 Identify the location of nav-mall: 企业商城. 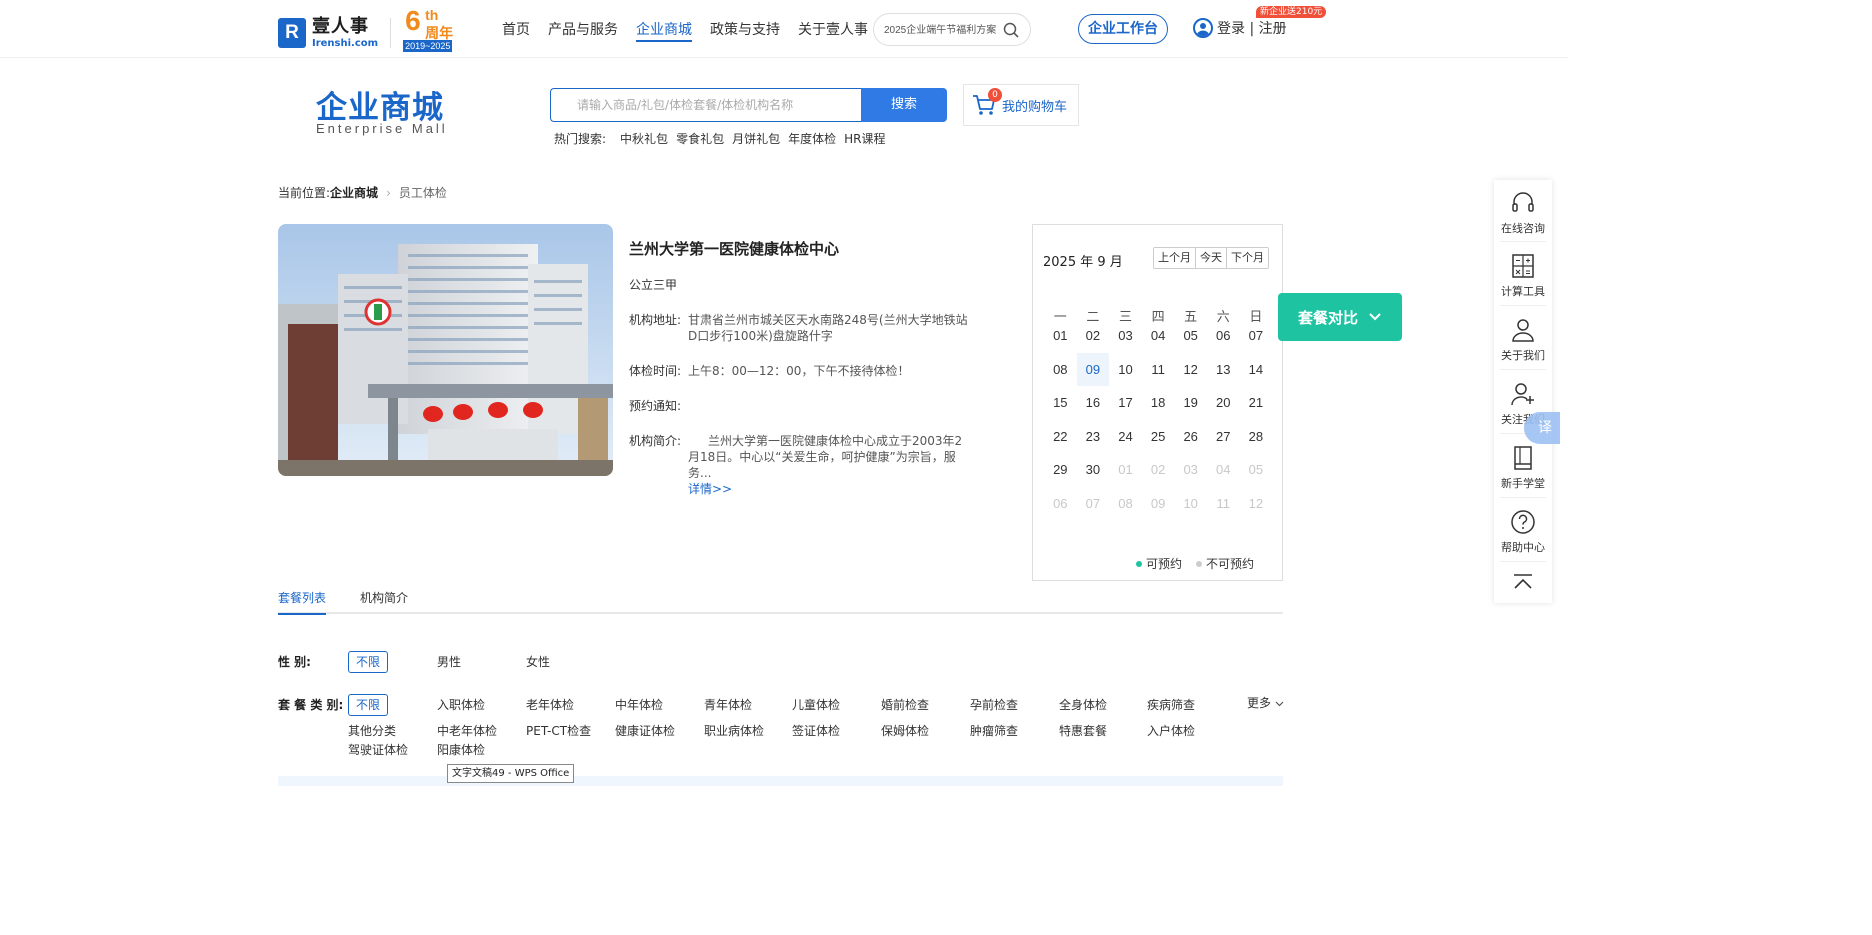
(664, 31).